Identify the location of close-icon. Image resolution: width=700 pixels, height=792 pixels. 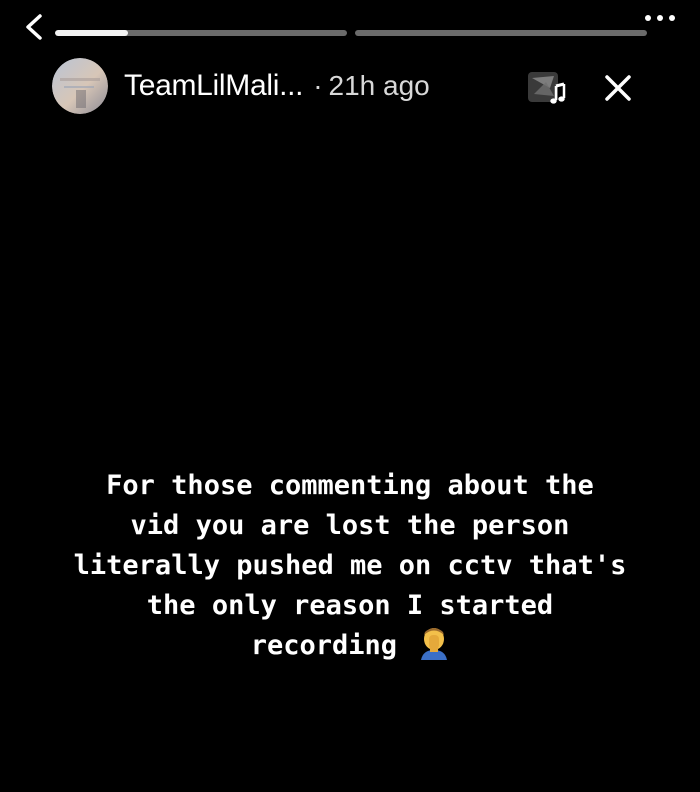
(618, 88).